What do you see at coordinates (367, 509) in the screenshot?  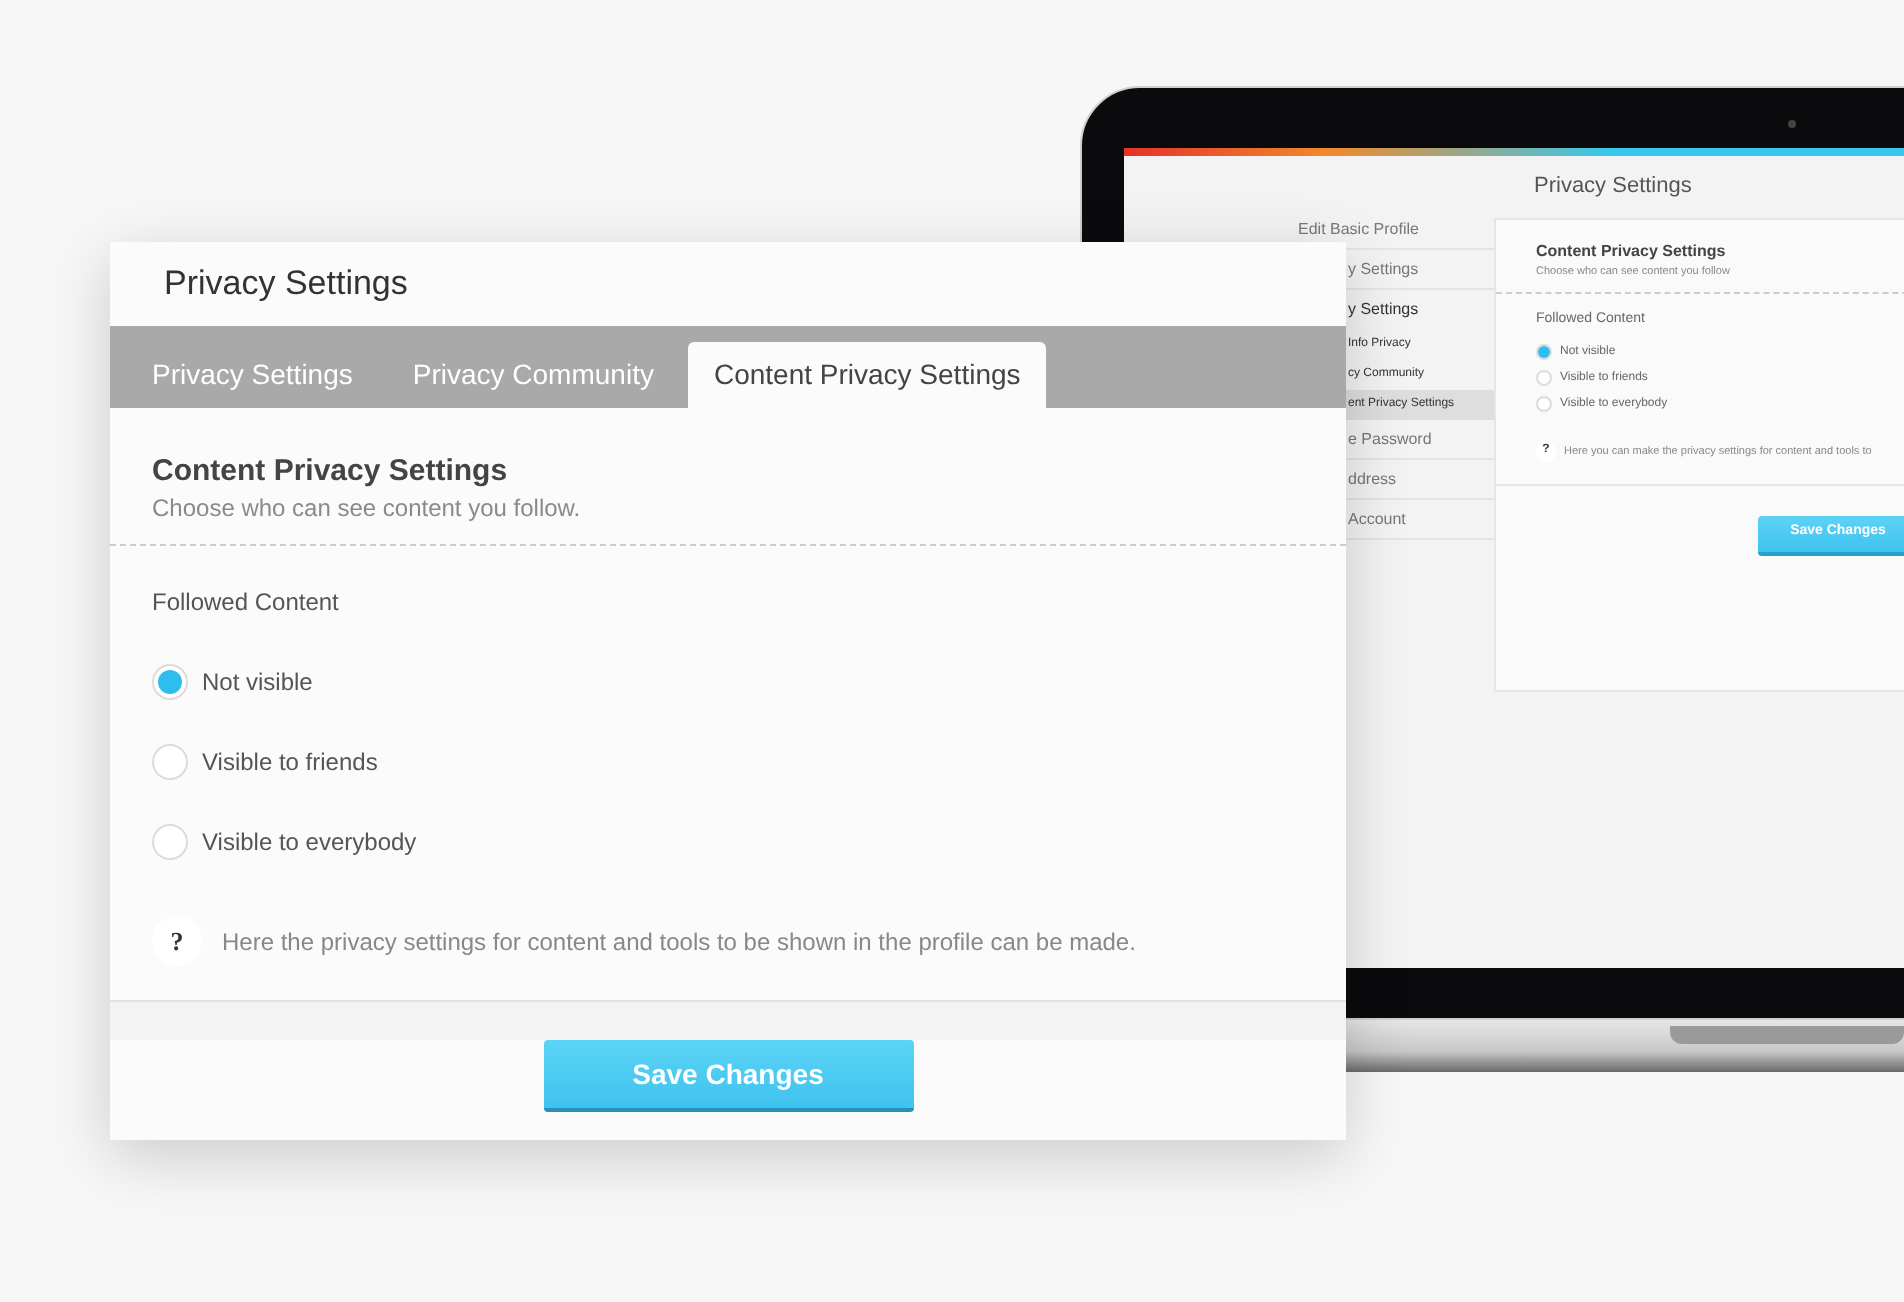 I see `section-subtitle: Choose who can see content you follow.` at bounding box center [367, 509].